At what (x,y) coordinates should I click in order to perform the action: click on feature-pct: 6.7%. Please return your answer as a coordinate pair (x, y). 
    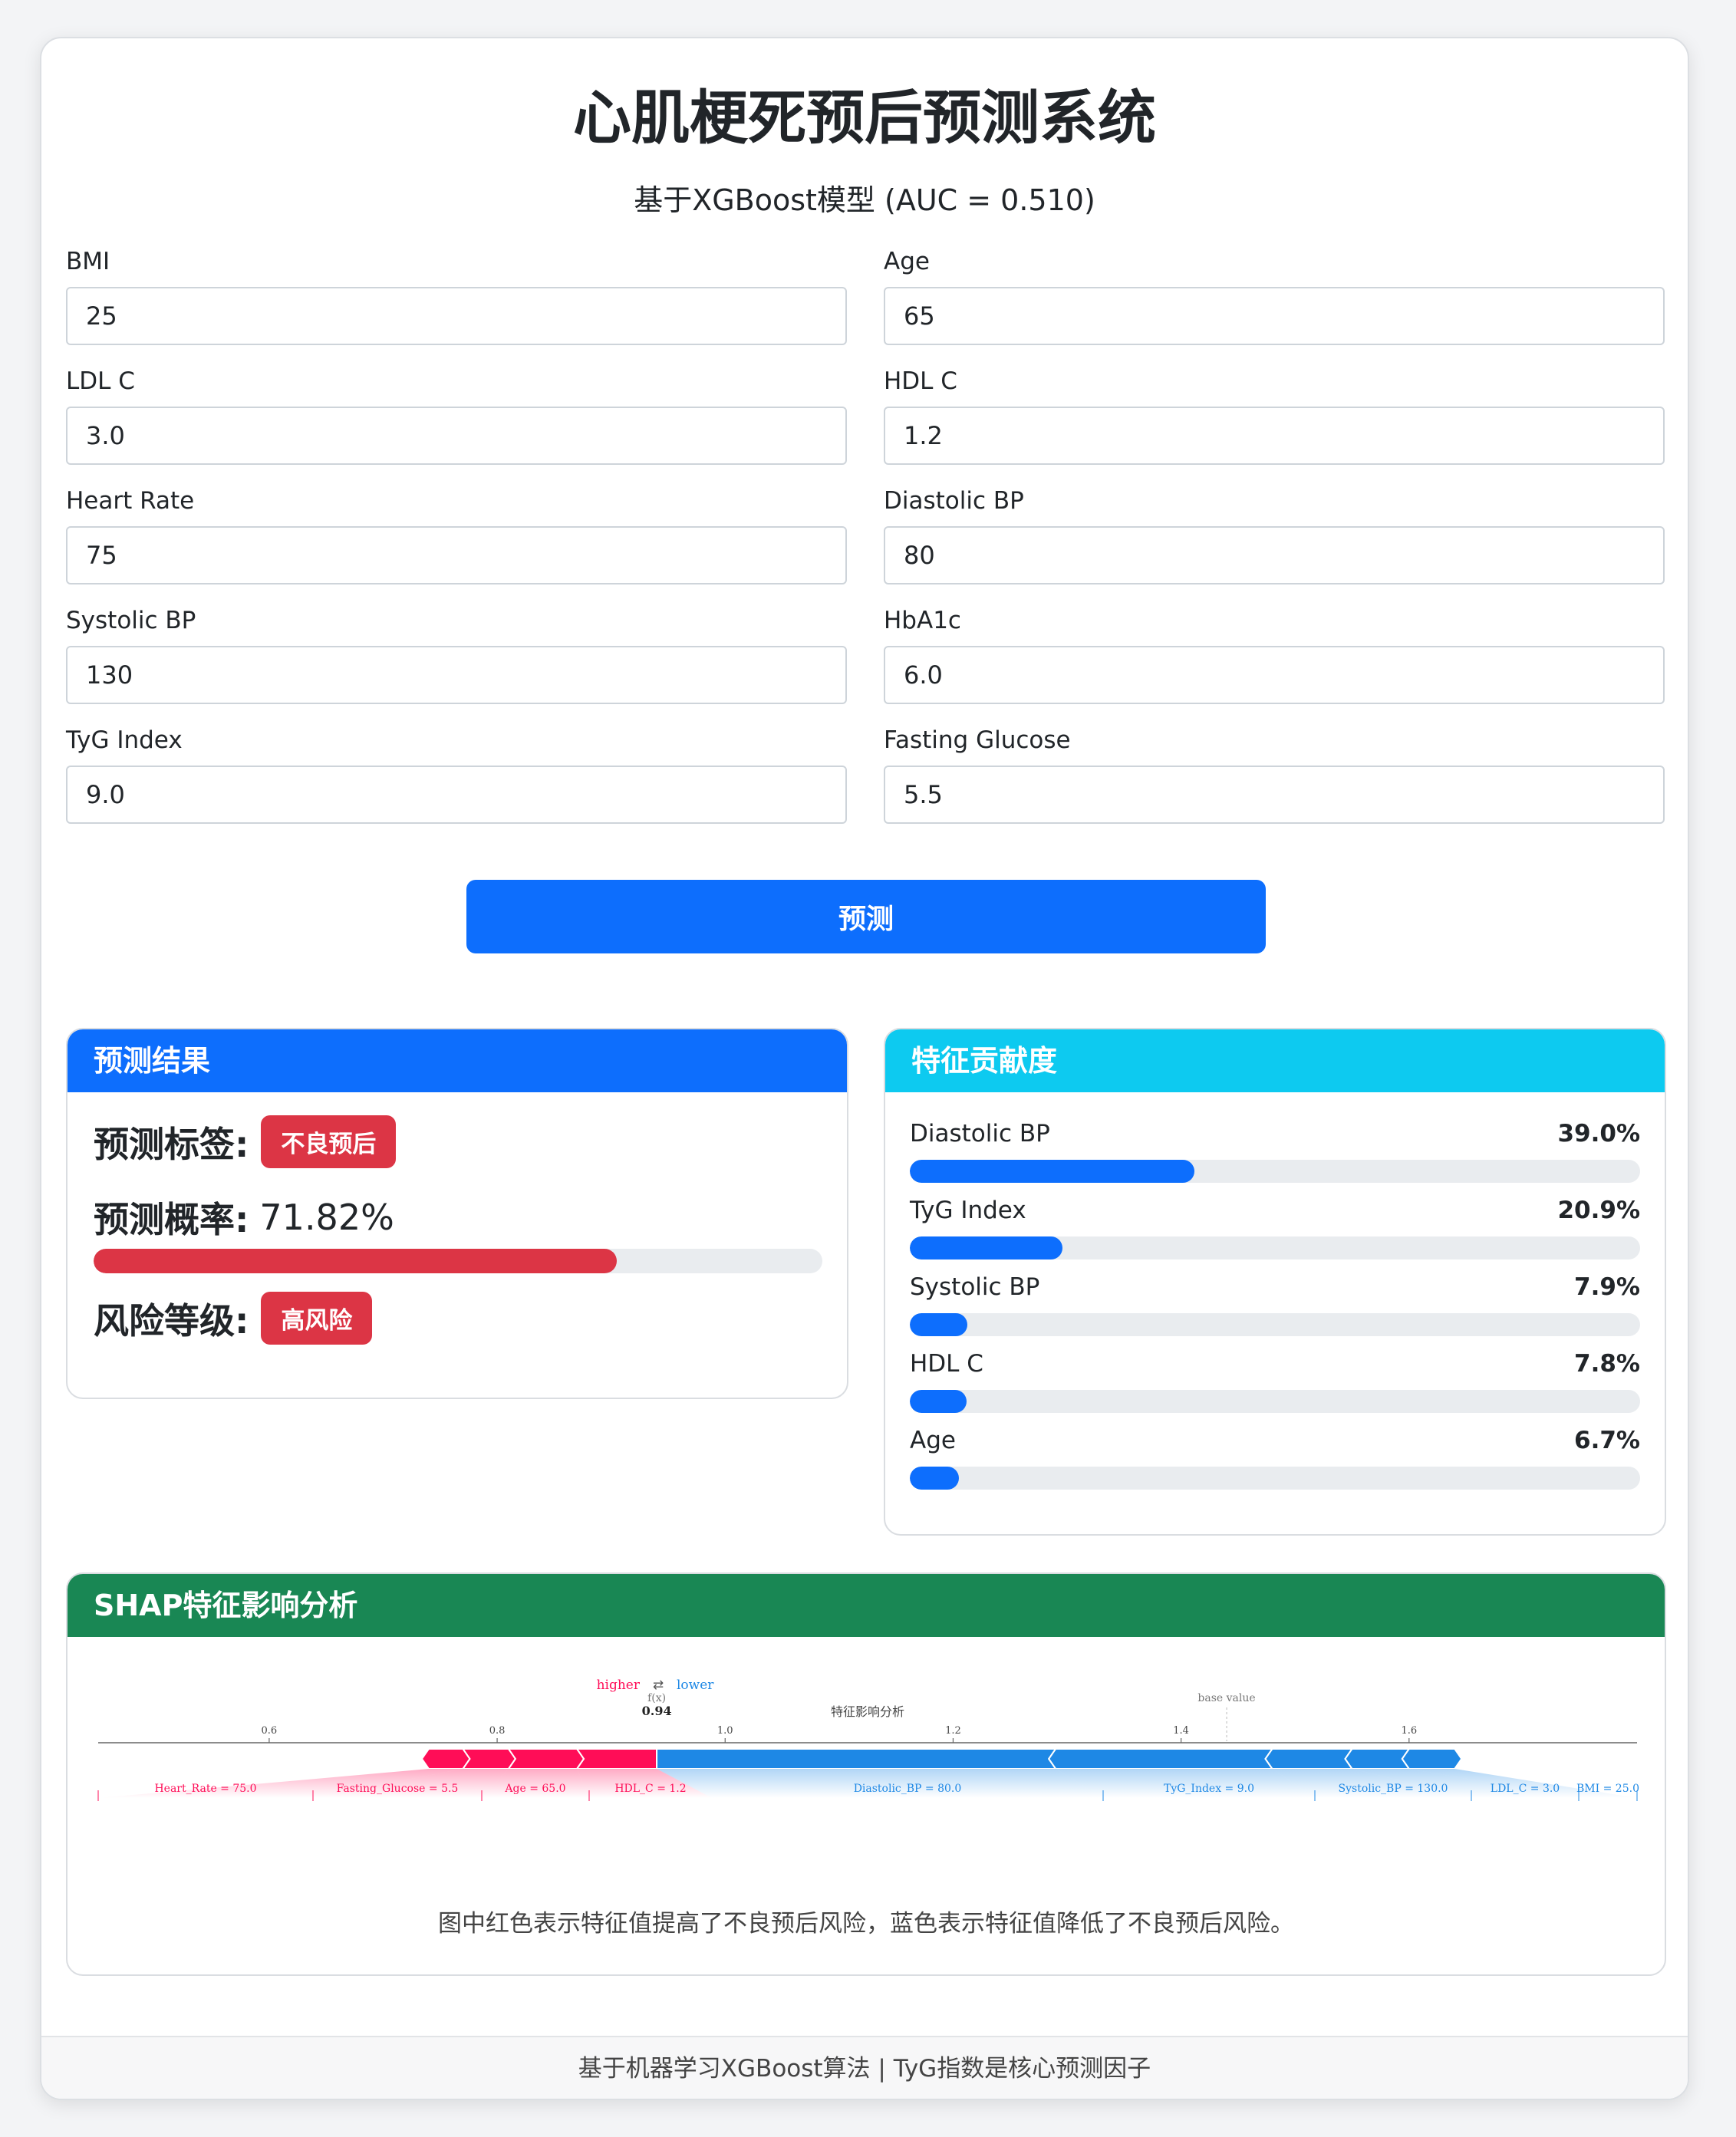
    Looking at the image, I should click on (1607, 1440).